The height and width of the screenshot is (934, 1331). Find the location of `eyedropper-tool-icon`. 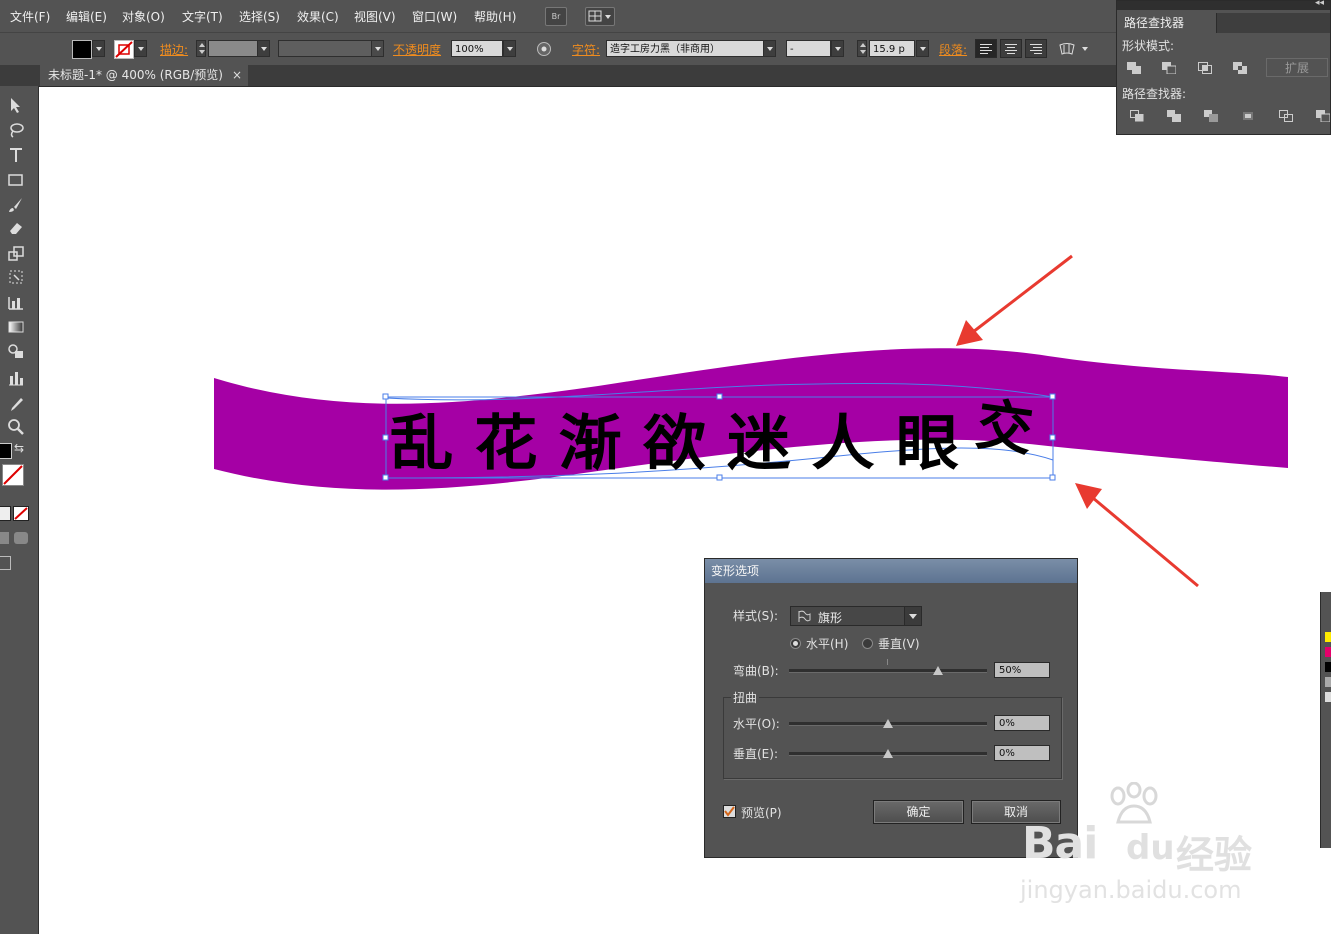

eyedropper-tool-icon is located at coordinates (16, 405).